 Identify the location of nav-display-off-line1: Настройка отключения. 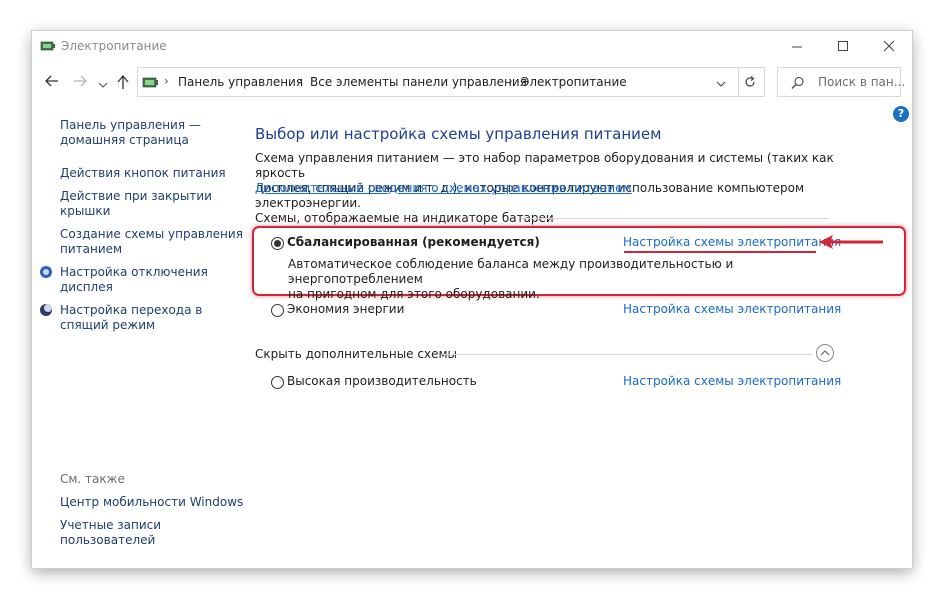
(134, 272).